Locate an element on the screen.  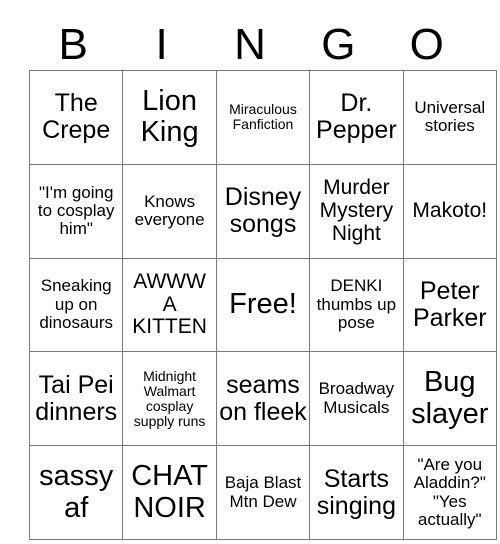
bingo-cell: Bug slayer is located at coordinates (449, 399).